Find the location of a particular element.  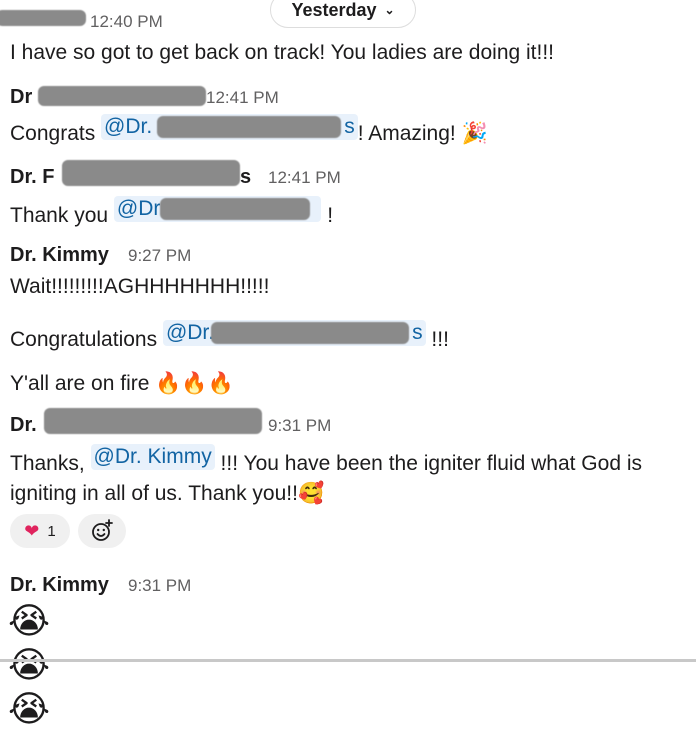

smiling-face-with-hearts-icon: 🥰 is located at coordinates (311, 493).